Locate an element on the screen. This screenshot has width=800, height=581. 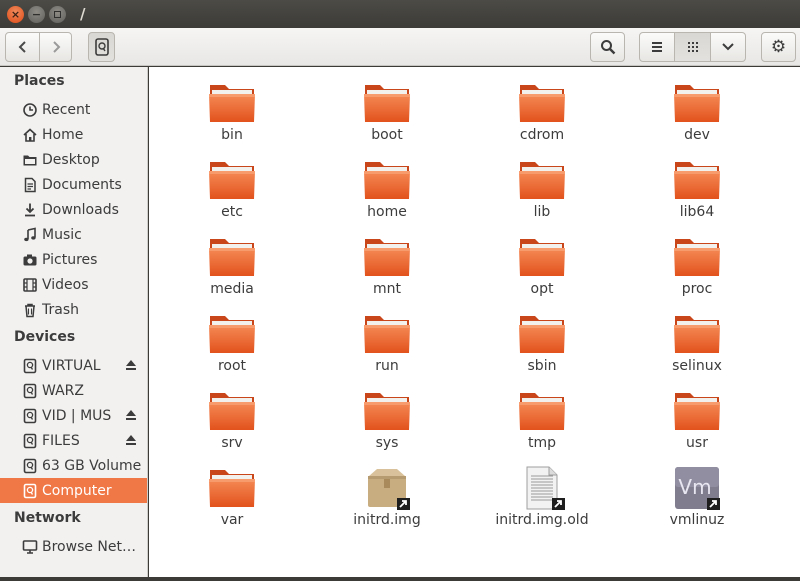
file-item-initrd-img-old: initrd.img.old is located at coordinates (542, 497).